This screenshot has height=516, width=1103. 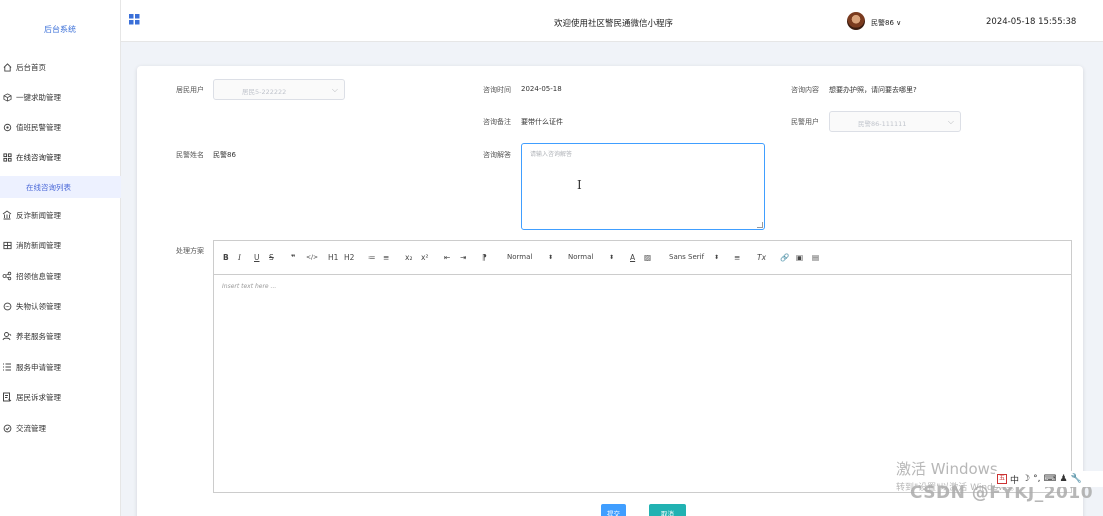 What do you see at coordinates (815, 257) in the screenshot?
I see `video-button: ▤` at bounding box center [815, 257].